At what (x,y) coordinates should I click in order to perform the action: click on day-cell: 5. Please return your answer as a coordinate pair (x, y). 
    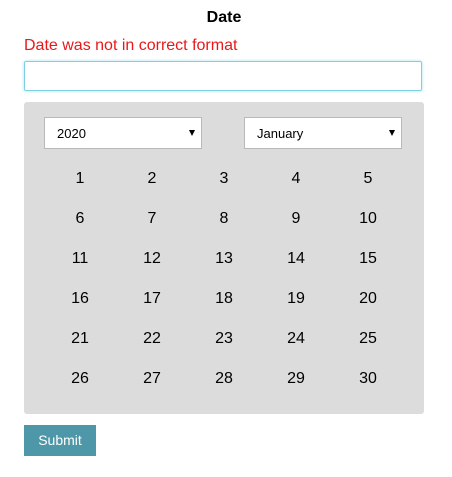
    Looking at the image, I should click on (368, 179).